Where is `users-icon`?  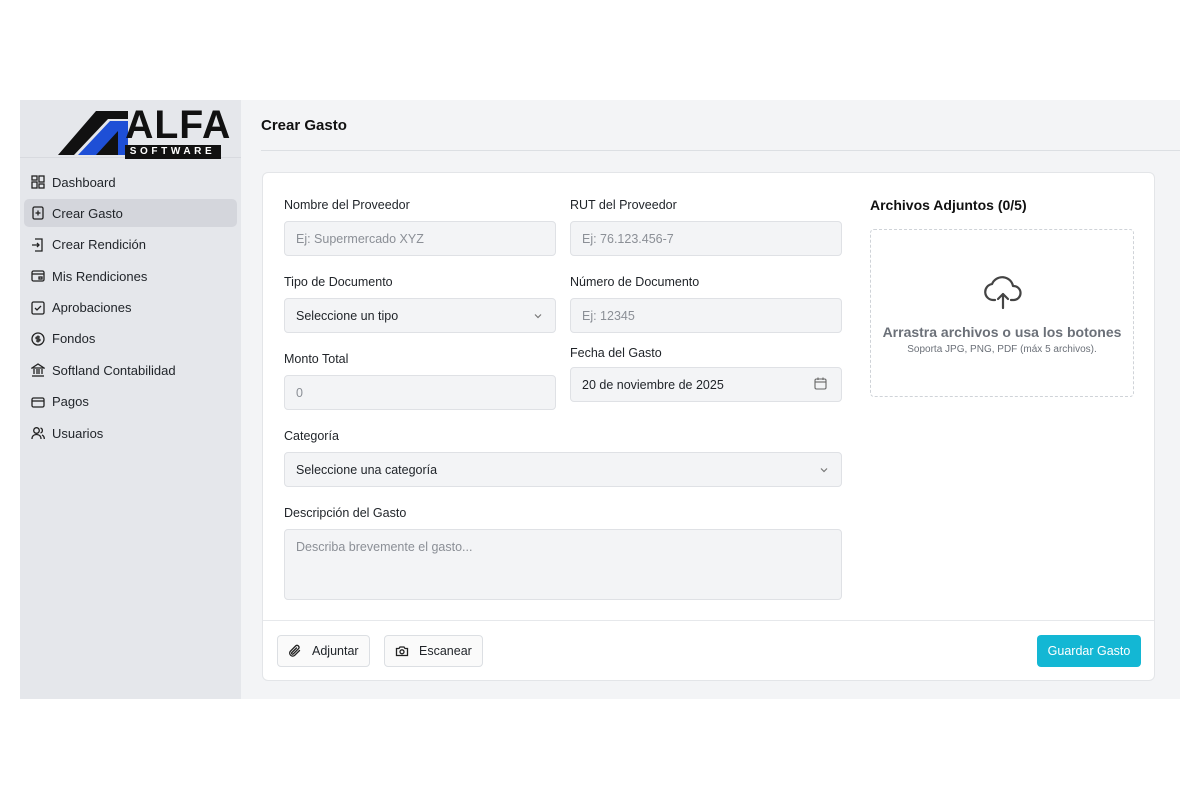 users-icon is located at coordinates (38, 433).